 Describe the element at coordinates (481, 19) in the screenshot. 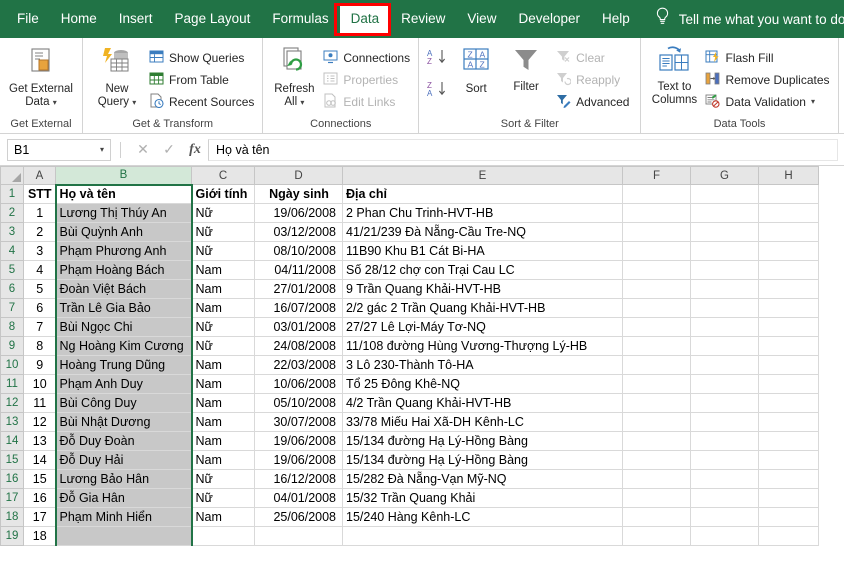

I see `tab-view: View` at that location.